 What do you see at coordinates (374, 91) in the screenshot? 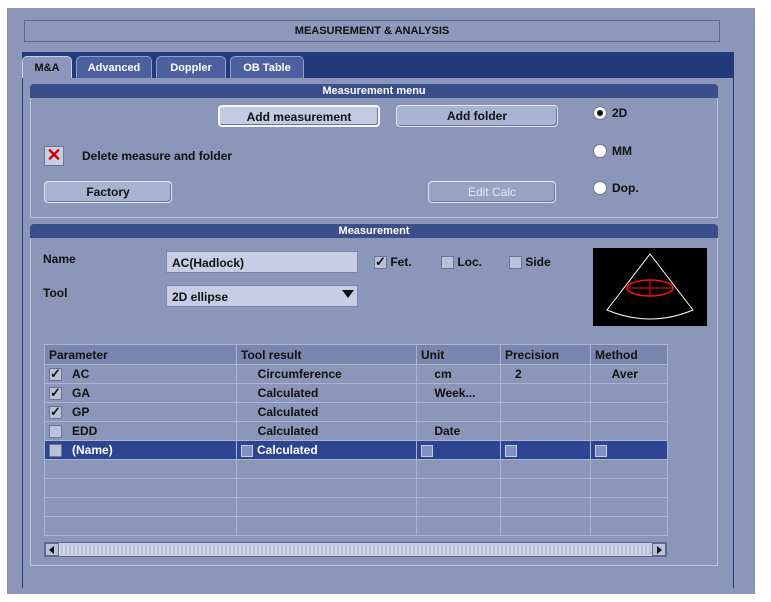
I see `measurement-menu-header: Measurement menu` at bounding box center [374, 91].